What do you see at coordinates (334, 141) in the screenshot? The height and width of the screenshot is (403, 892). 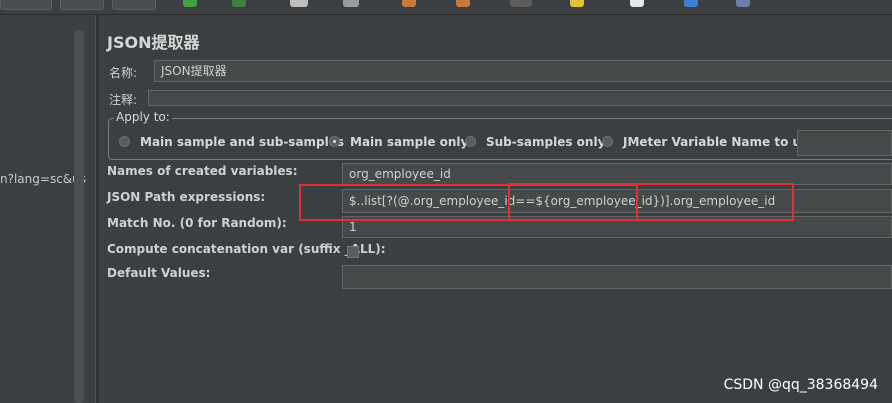 I see `radio-main-only` at bounding box center [334, 141].